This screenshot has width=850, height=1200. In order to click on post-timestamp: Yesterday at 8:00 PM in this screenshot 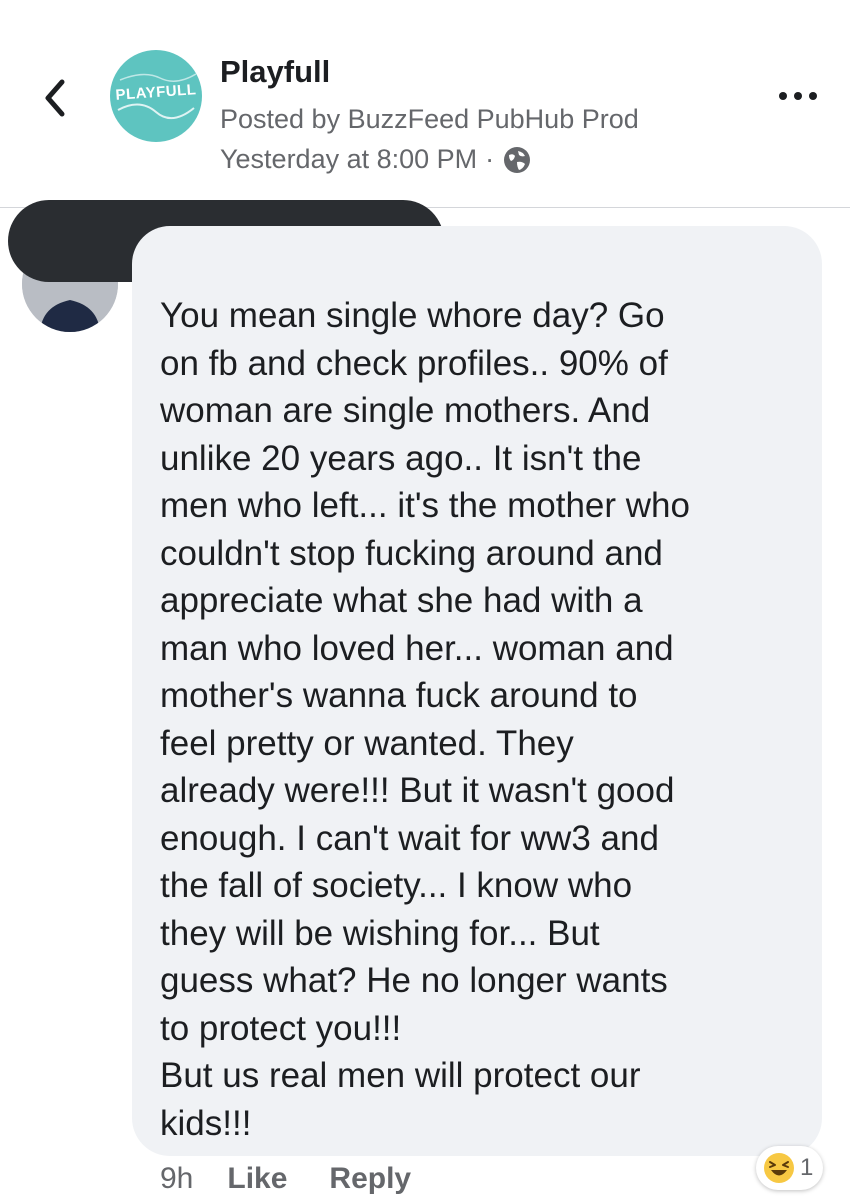, I will do `click(348, 159)`.